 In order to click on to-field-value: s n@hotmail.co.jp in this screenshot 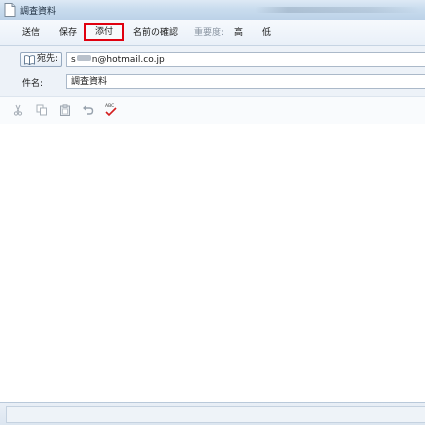, I will do `click(118, 60)`.